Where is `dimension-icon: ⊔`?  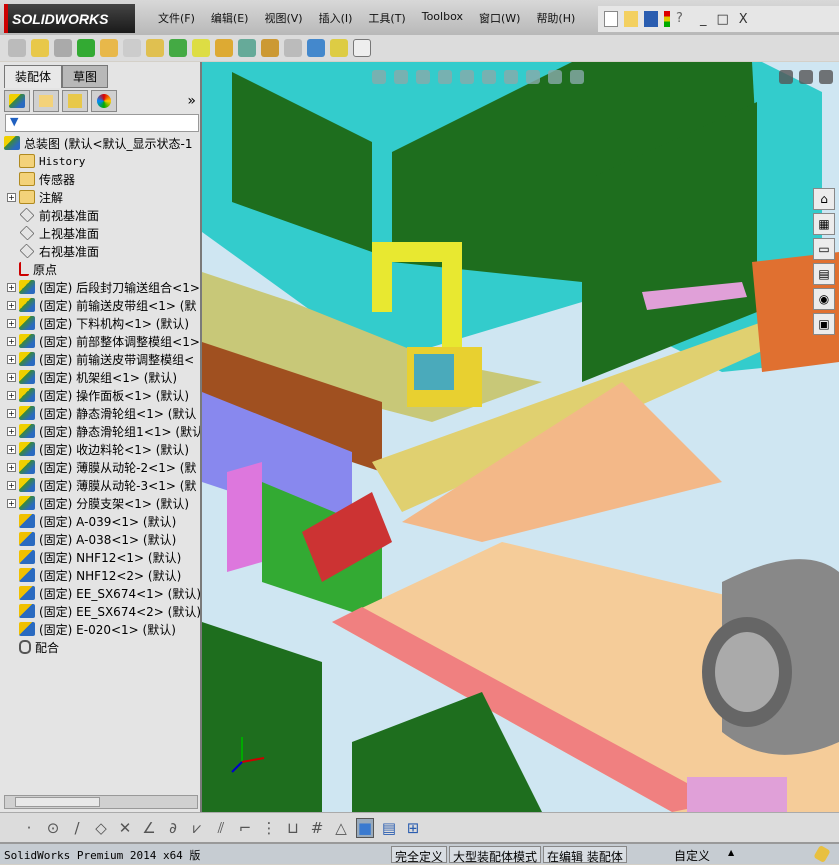 dimension-icon: ⊔ is located at coordinates (293, 828).